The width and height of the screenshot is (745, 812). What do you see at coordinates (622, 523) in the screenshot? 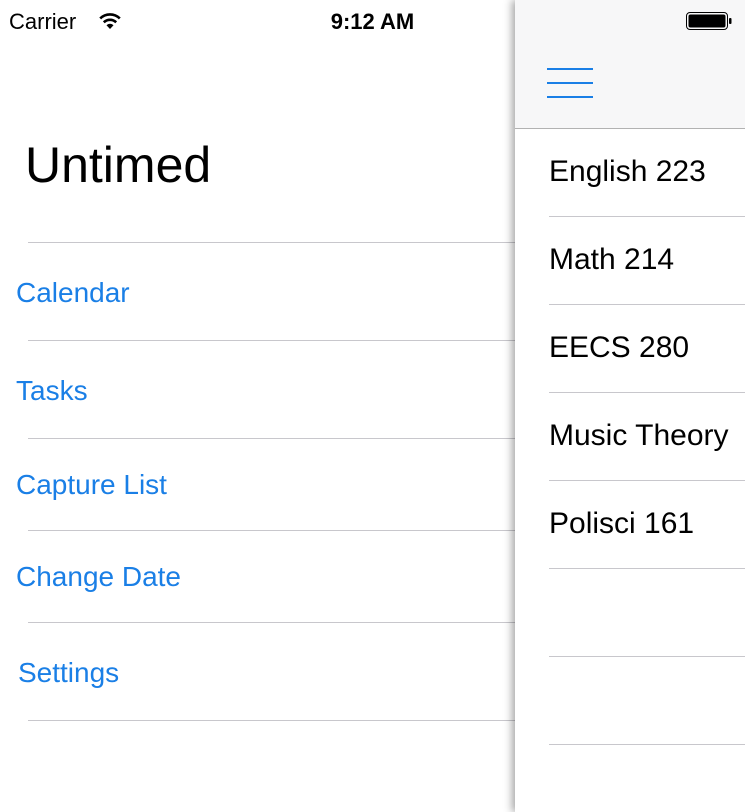
I see `class-label: Polisci 161` at bounding box center [622, 523].